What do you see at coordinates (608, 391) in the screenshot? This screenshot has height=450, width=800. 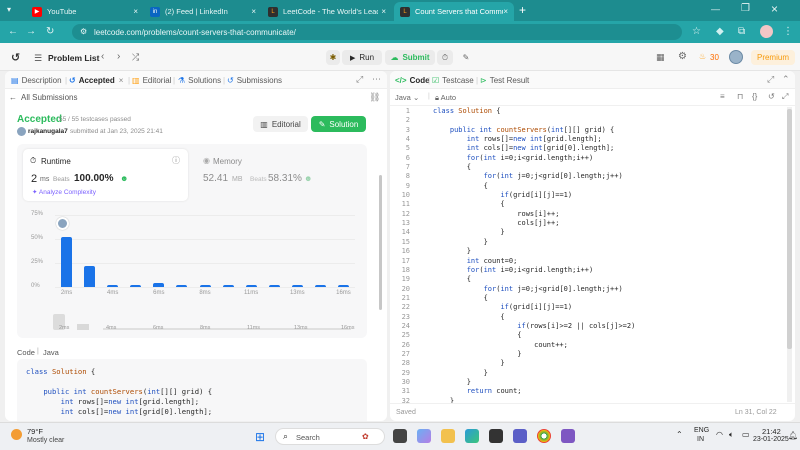 I see `code-line: return count;` at bounding box center [608, 391].